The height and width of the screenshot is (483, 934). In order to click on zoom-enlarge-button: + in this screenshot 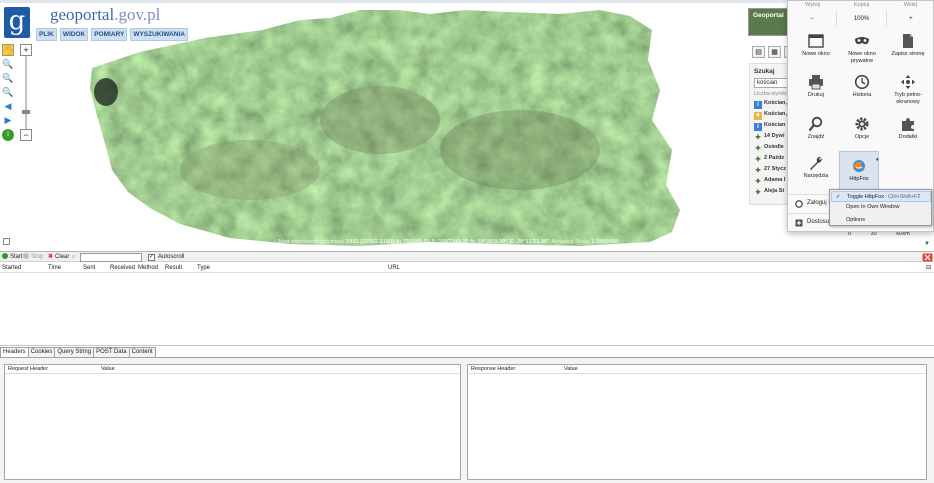, I will do `click(910, 19)`.